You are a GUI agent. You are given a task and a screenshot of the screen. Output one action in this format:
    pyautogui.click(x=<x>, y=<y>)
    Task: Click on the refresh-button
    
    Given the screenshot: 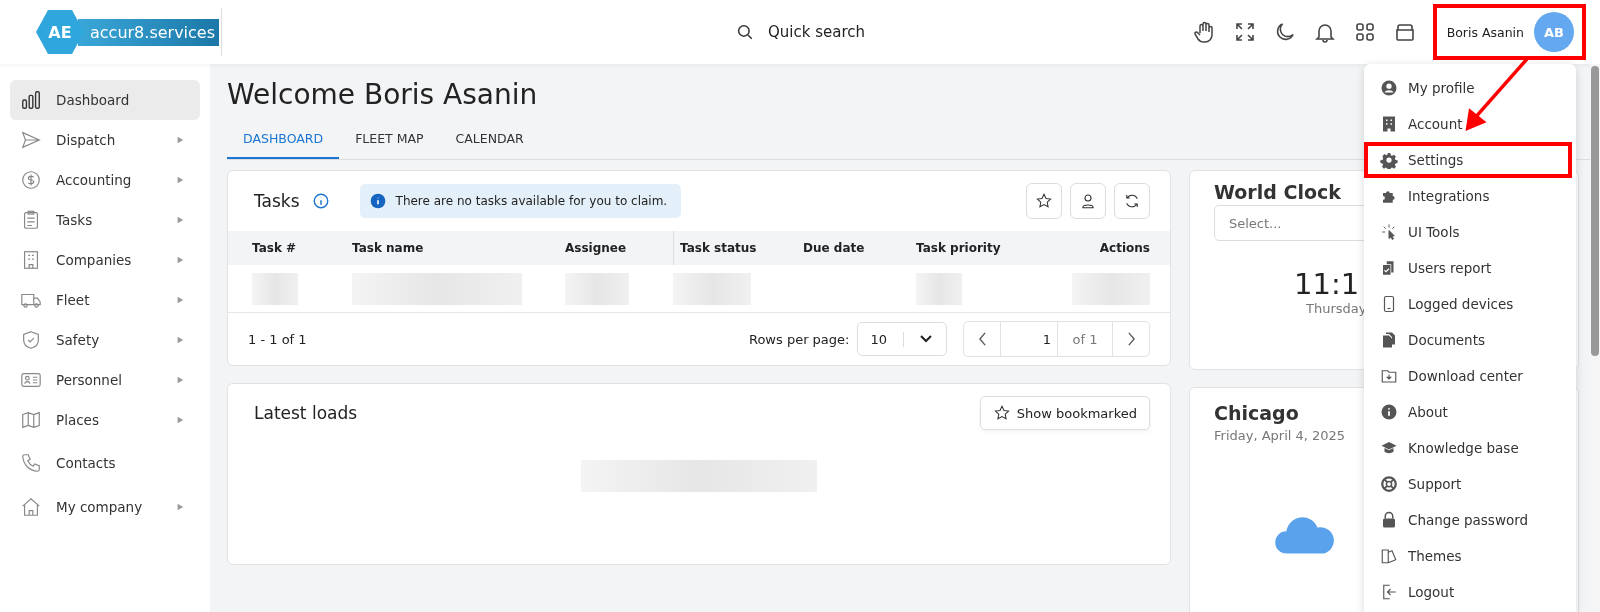 What is the action you would take?
    pyautogui.click(x=1132, y=201)
    